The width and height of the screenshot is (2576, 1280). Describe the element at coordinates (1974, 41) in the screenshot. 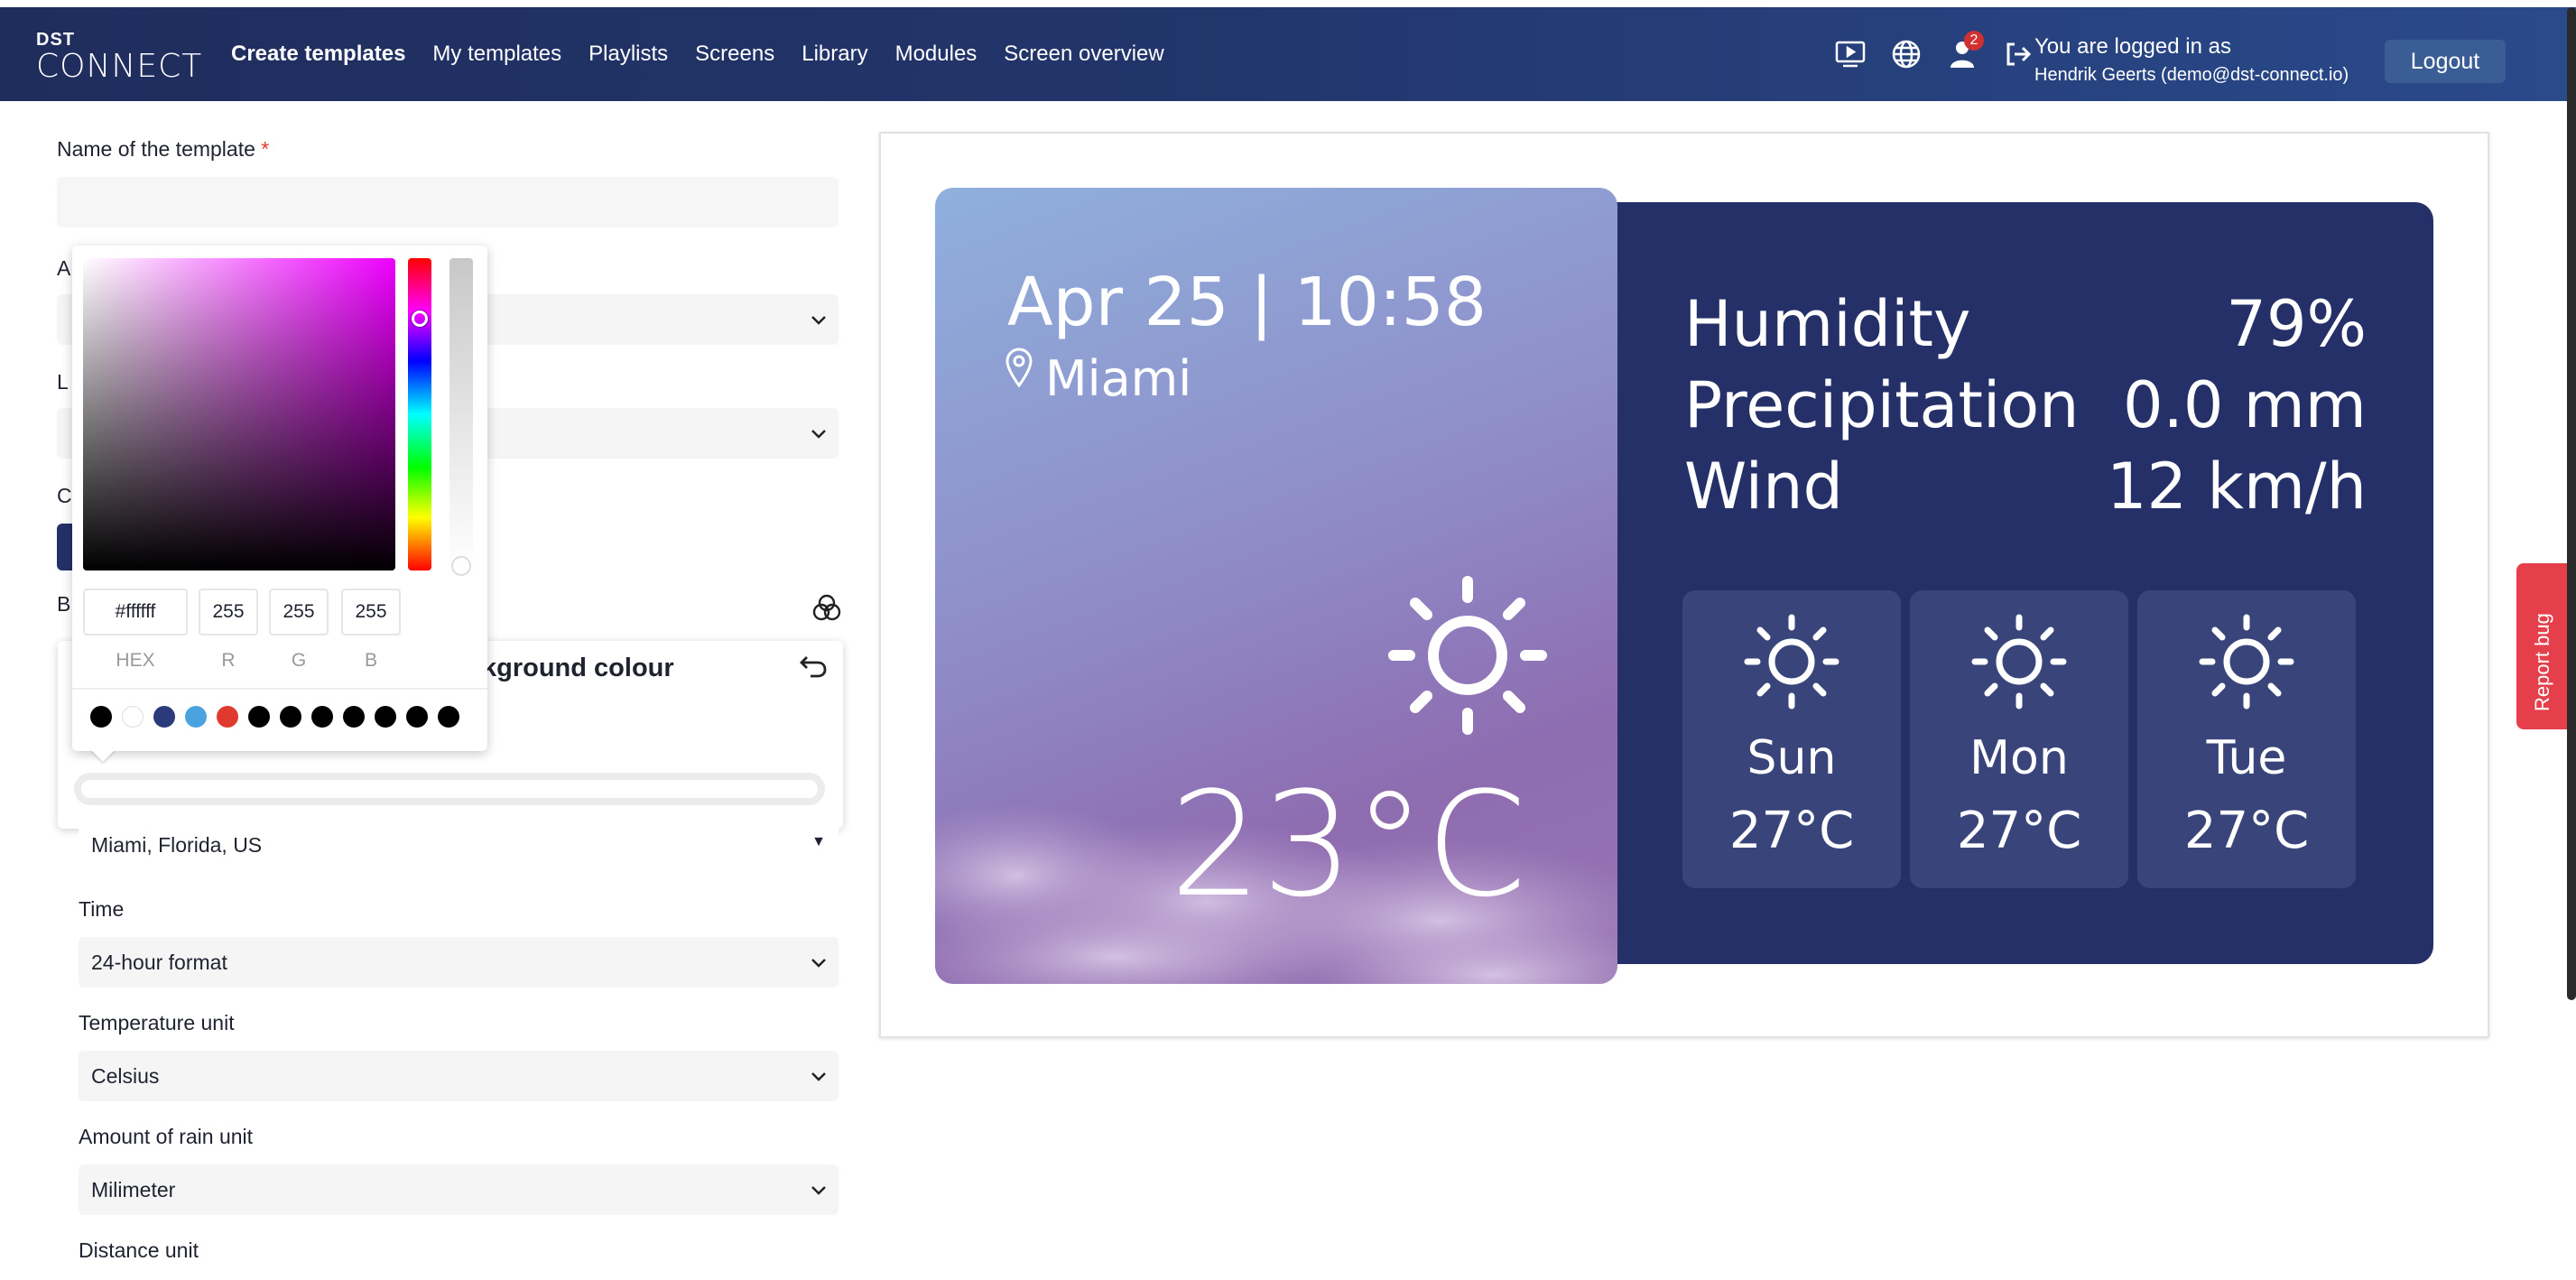

I see `notification-badge: 2` at that location.